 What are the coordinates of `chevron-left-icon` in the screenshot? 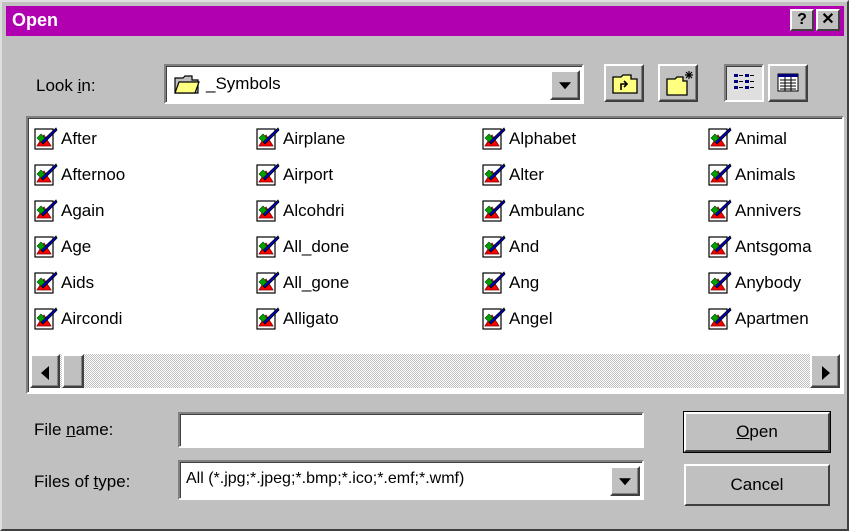 It's located at (45, 373).